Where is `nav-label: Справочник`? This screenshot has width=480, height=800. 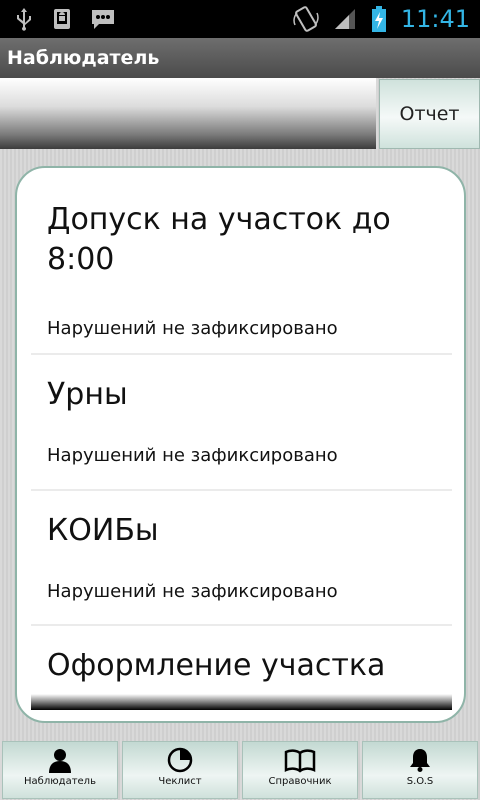
nav-label: Справочник is located at coordinates (300, 781).